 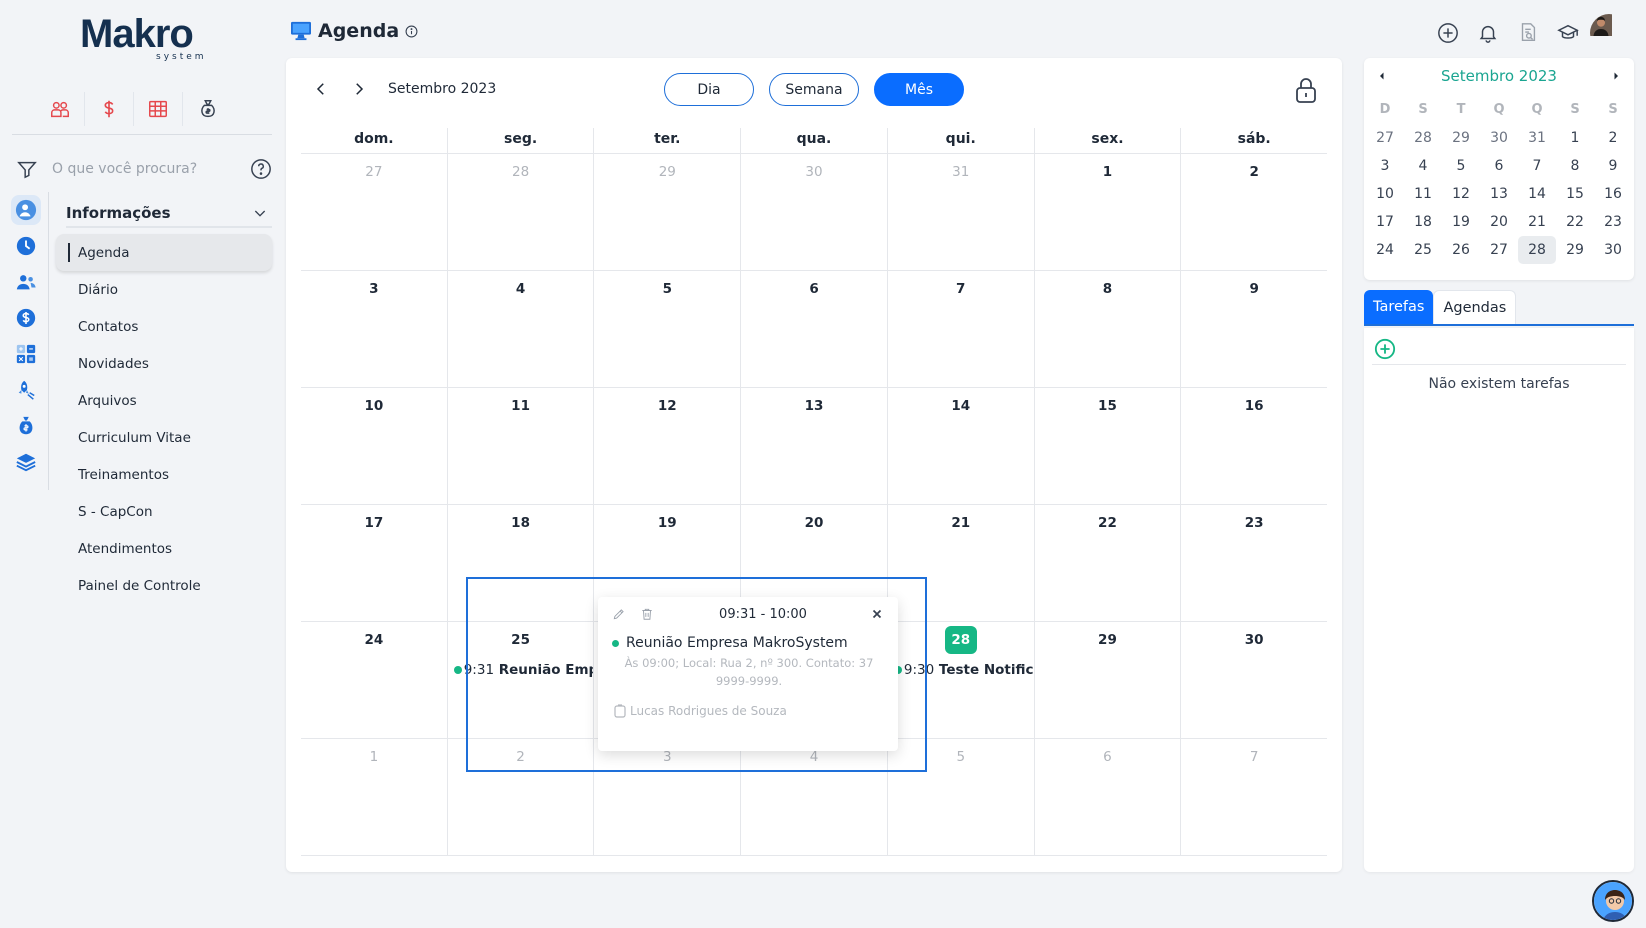 What do you see at coordinates (521, 329) in the screenshot?
I see `calendar-day-cell: 4` at bounding box center [521, 329].